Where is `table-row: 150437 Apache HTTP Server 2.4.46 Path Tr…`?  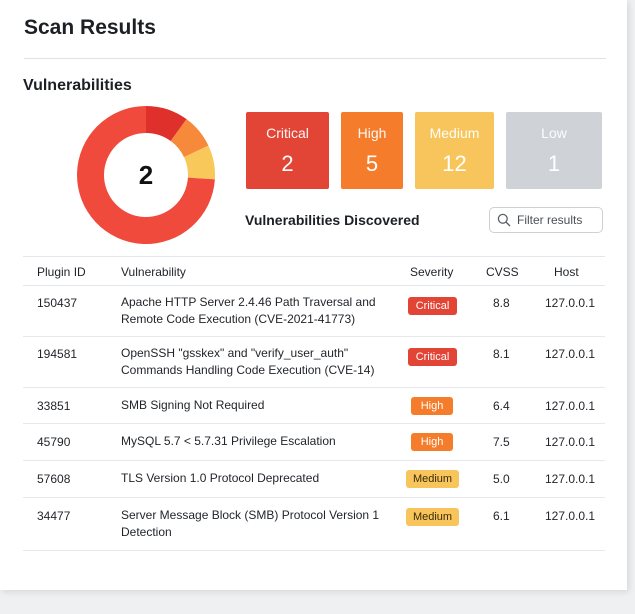
table-row: 150437 Apache HTTP Server 2.4.46 Path Tr… is located at coordinates (314, 311).